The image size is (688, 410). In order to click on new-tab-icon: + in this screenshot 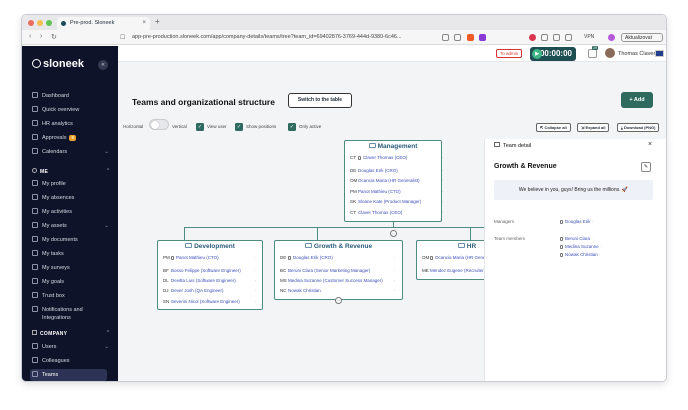, I will do `click(157, 21)`.